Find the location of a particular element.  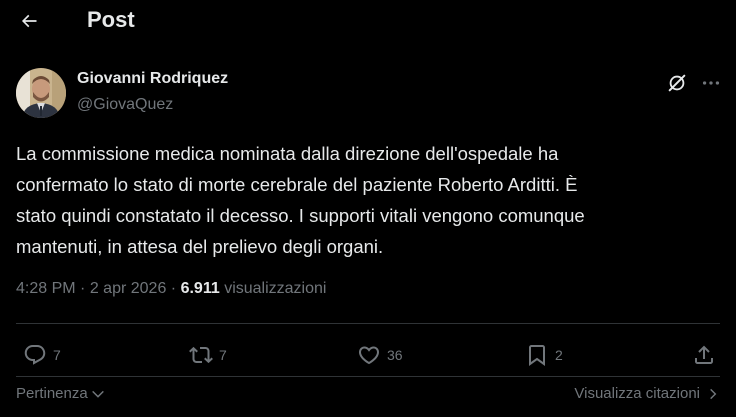

sort-dropdown: Pertinenza is located at coordinates (61, 393).